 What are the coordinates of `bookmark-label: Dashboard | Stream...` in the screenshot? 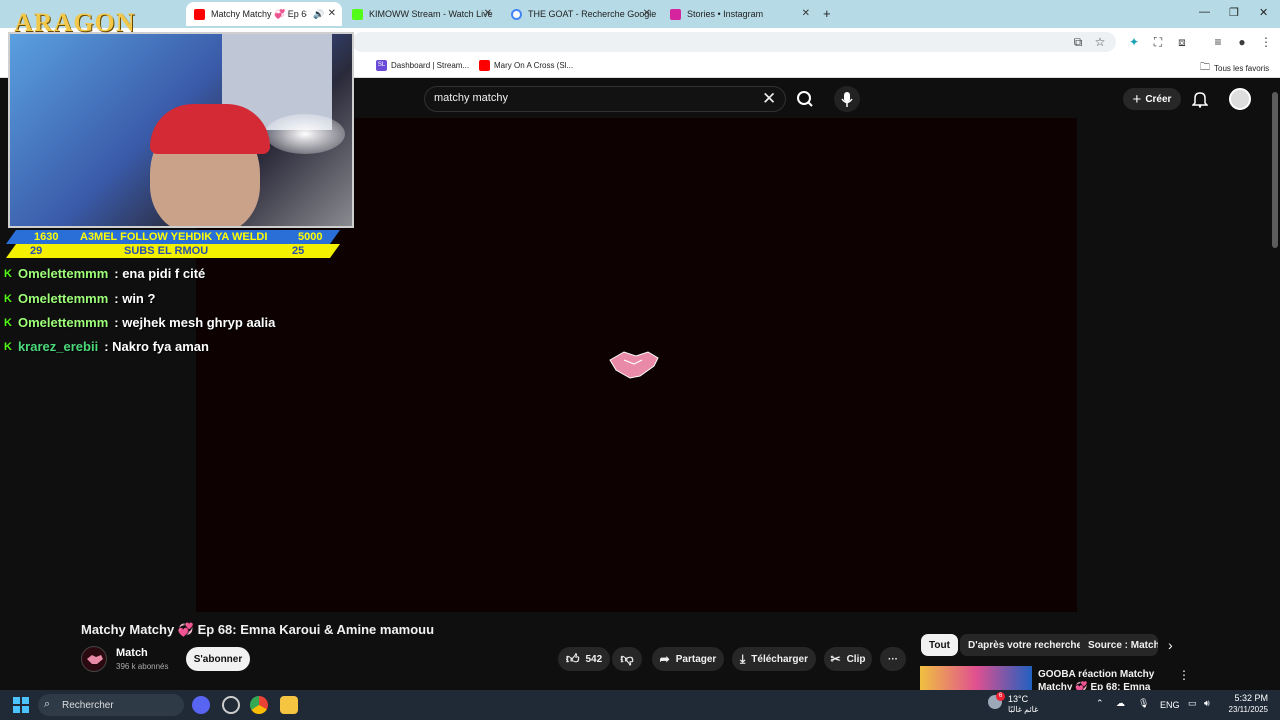 It's located at (430, 65).